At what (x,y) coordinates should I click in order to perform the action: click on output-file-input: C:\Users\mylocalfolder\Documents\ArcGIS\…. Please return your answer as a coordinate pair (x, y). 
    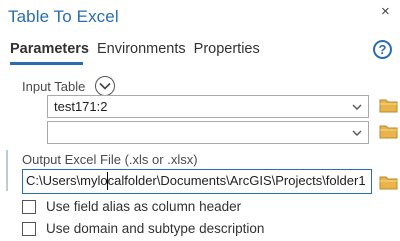
    Looking at the image, I should click on (197, 181).